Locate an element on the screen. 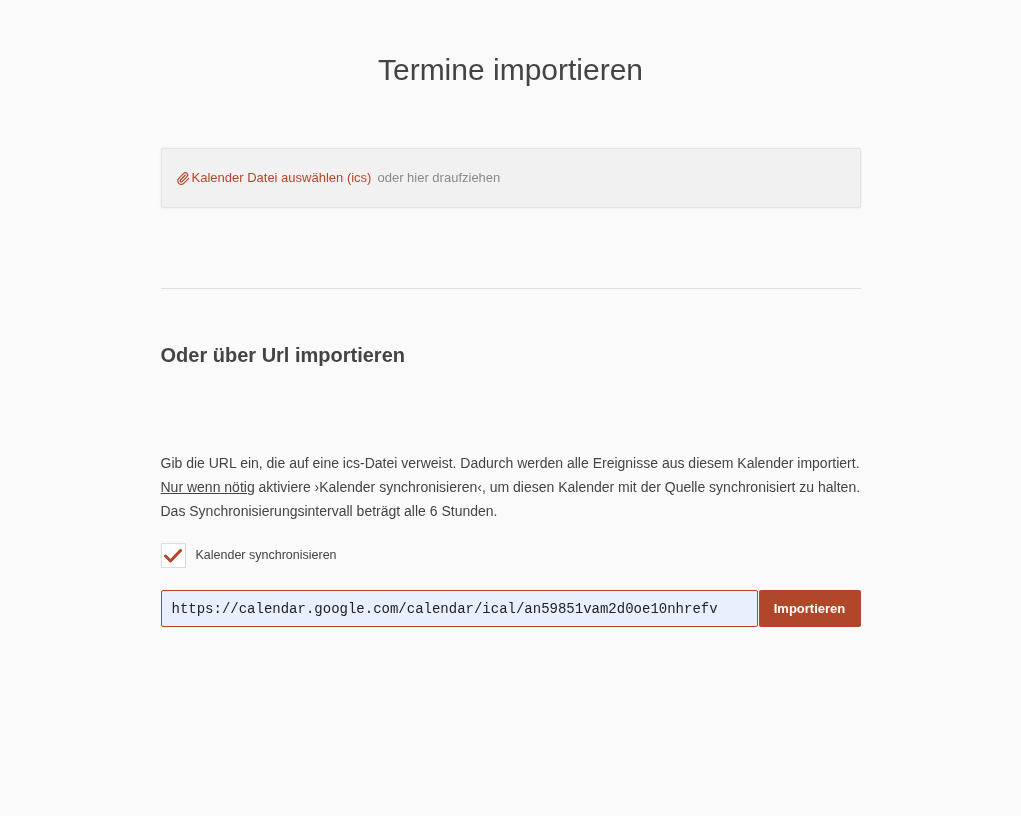 The image size is (1021, 816). check-icon is located at coordinates (173, 555).